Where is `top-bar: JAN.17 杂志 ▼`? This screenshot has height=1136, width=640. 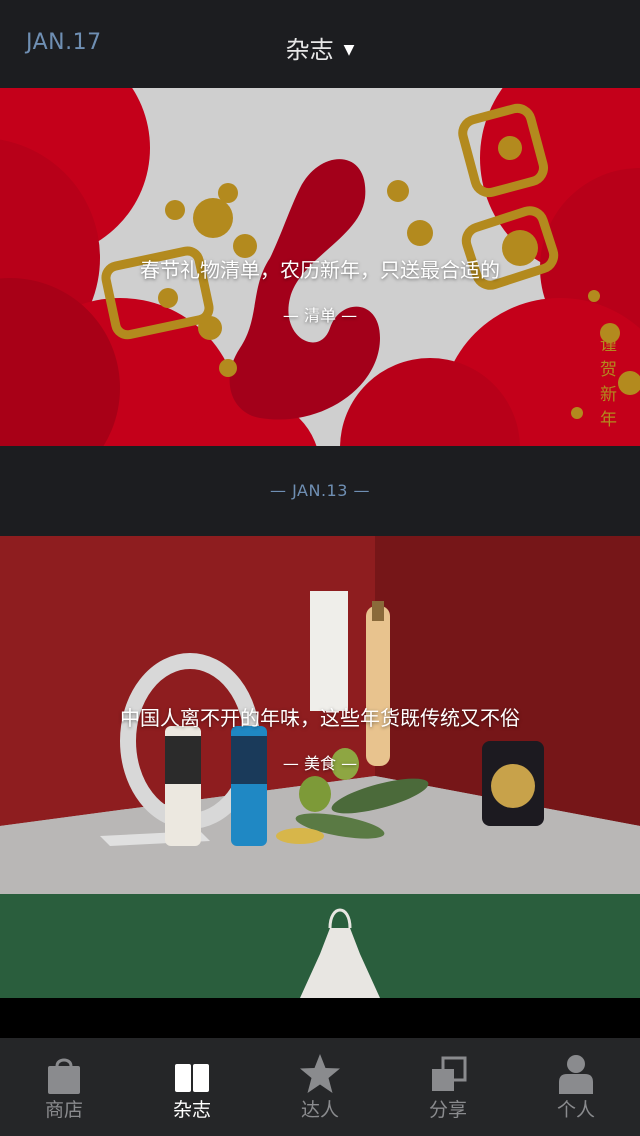
top-bar: JAN.17 杂志 ▼ is located at coordinates (320, 44).